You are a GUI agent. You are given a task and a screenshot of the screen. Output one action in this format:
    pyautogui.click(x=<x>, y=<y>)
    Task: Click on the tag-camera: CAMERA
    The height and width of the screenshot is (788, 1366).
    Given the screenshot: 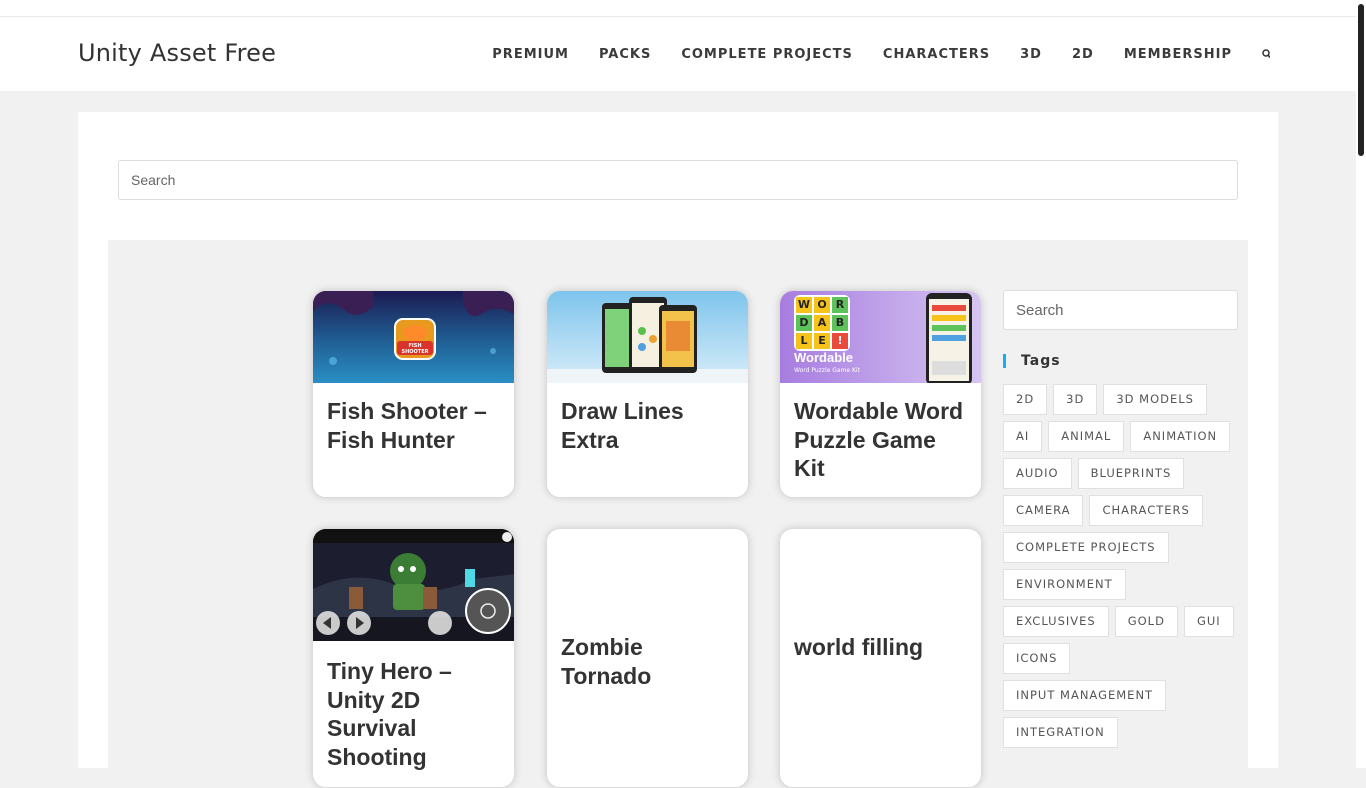 What is the action you would take?
    pyautogui.click(x=1043, y=510)
    